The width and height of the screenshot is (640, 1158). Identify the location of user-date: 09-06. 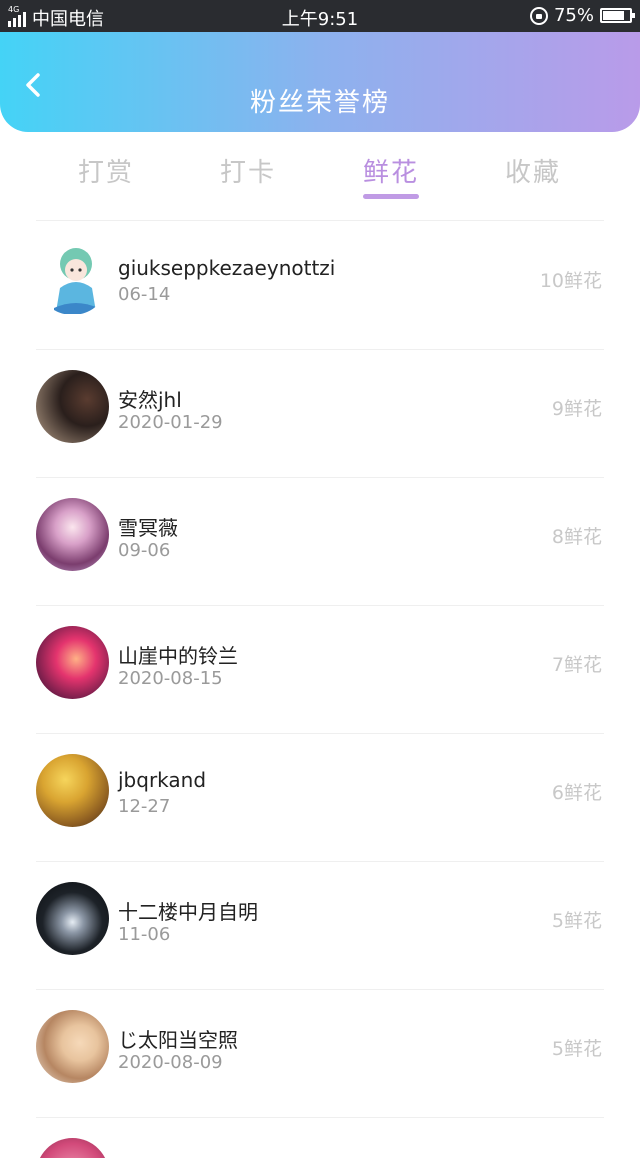
(144, 550).